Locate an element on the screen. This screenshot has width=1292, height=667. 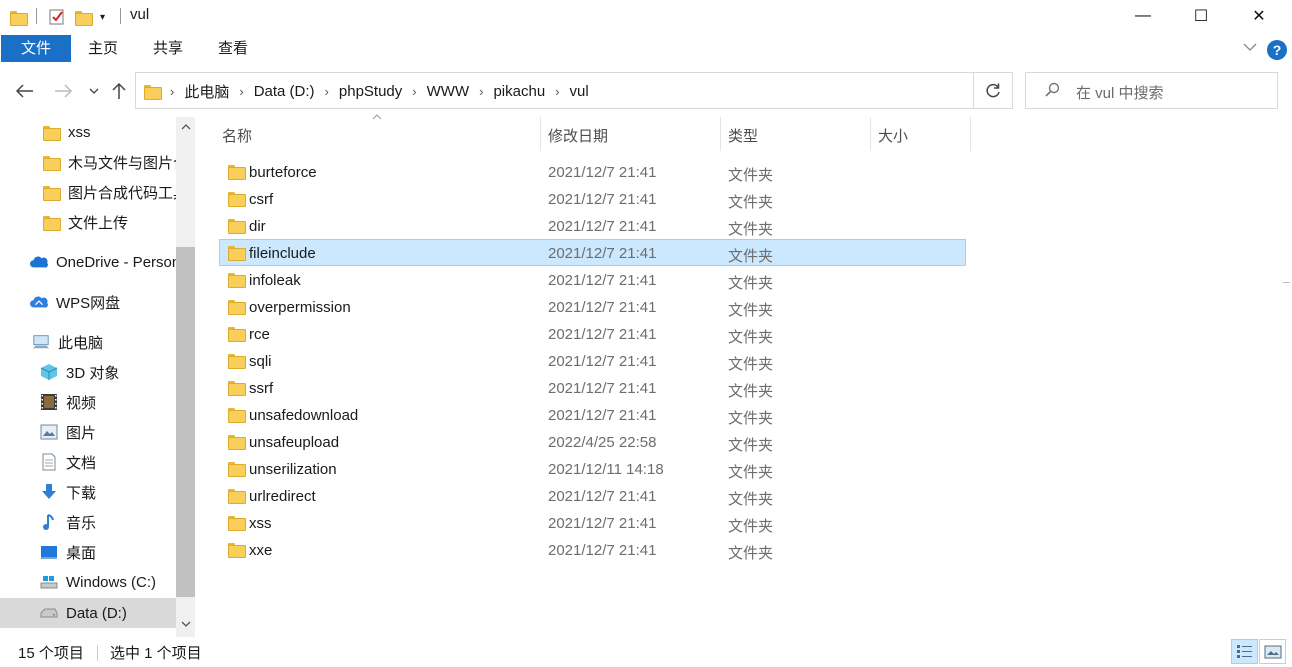
selection-count: 选中 1 个项目 is located at coordinates (156, 653).